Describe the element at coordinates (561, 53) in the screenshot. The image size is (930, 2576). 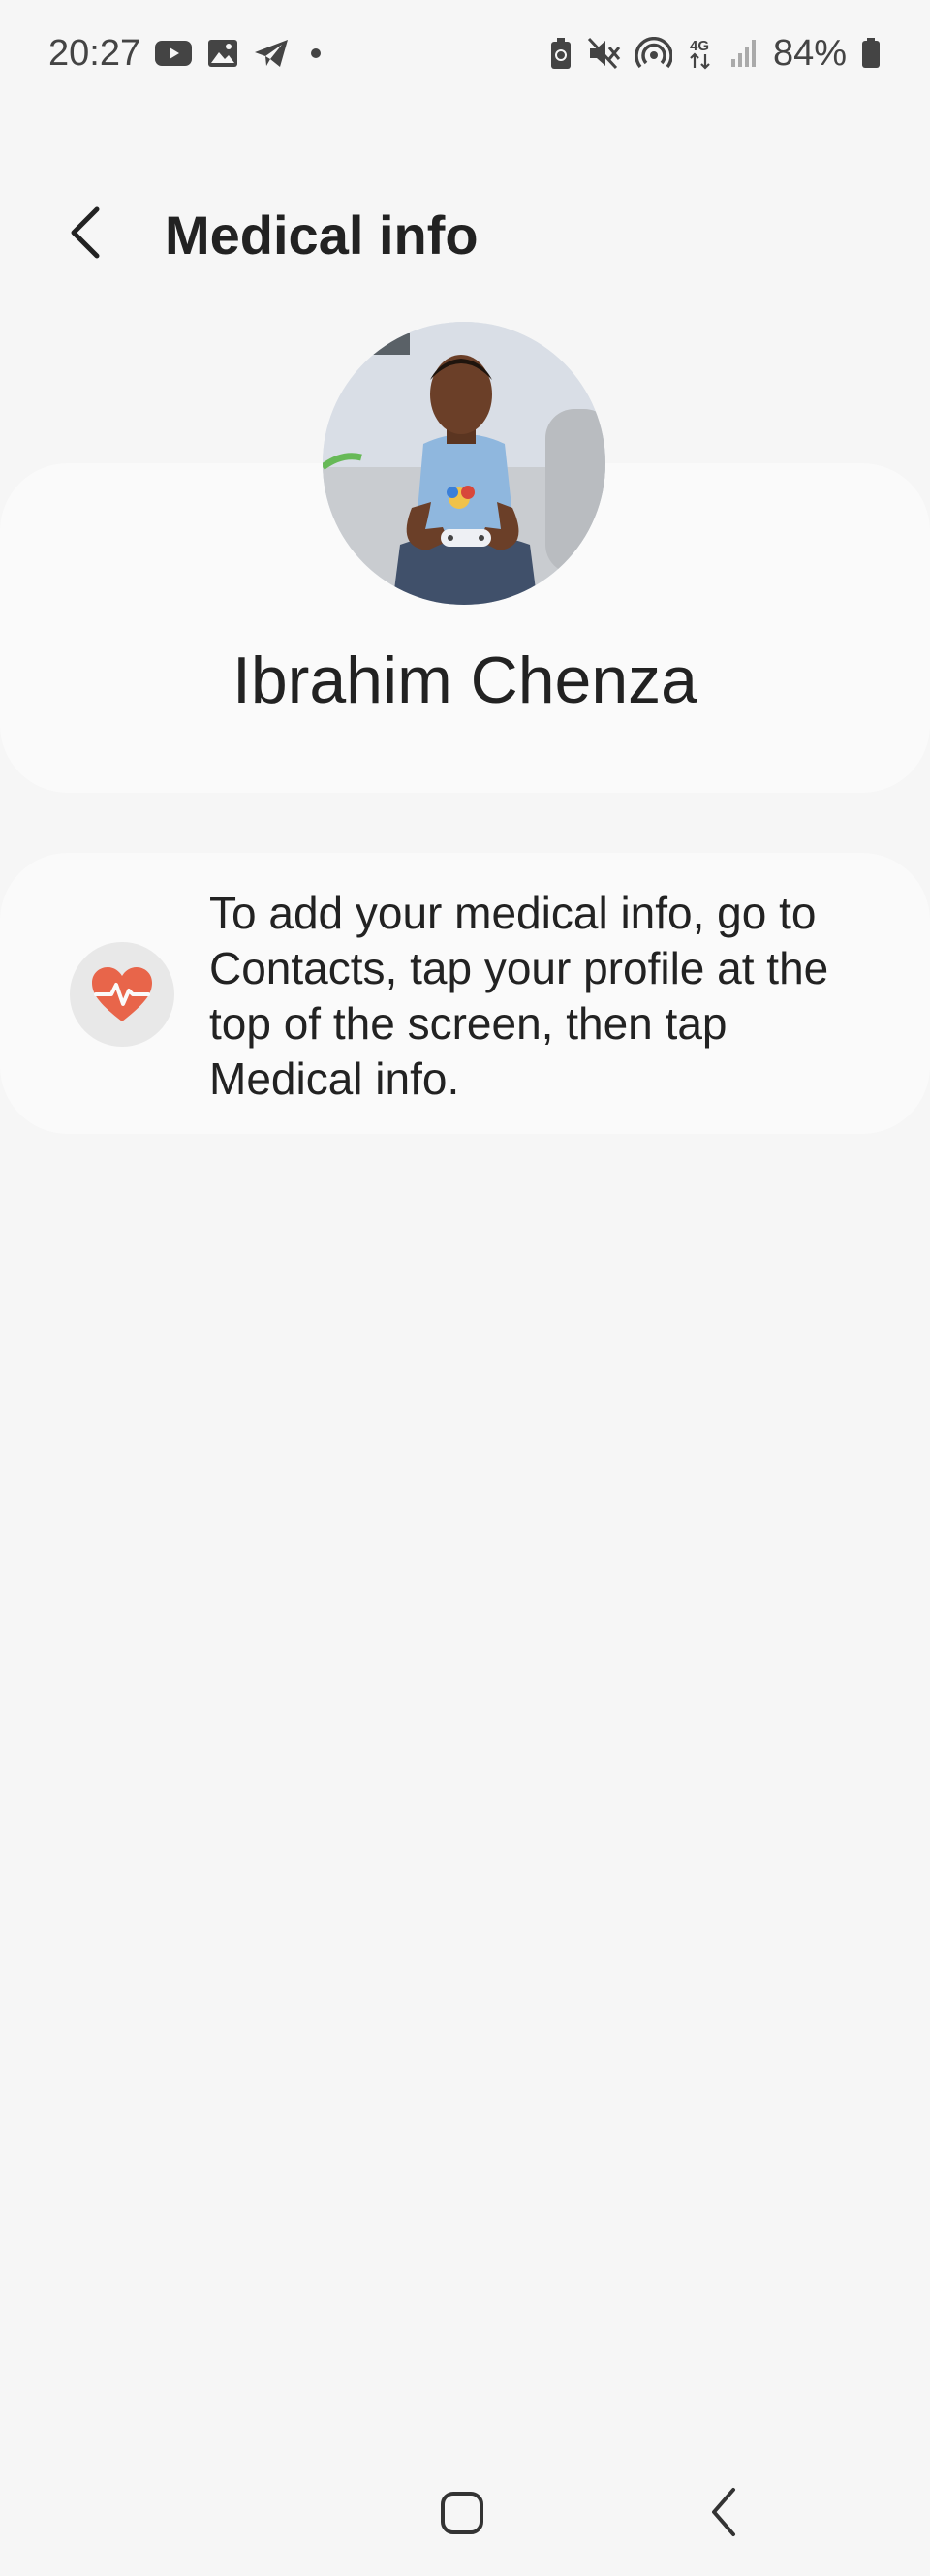
I see `battery-saver-icon` at that location.